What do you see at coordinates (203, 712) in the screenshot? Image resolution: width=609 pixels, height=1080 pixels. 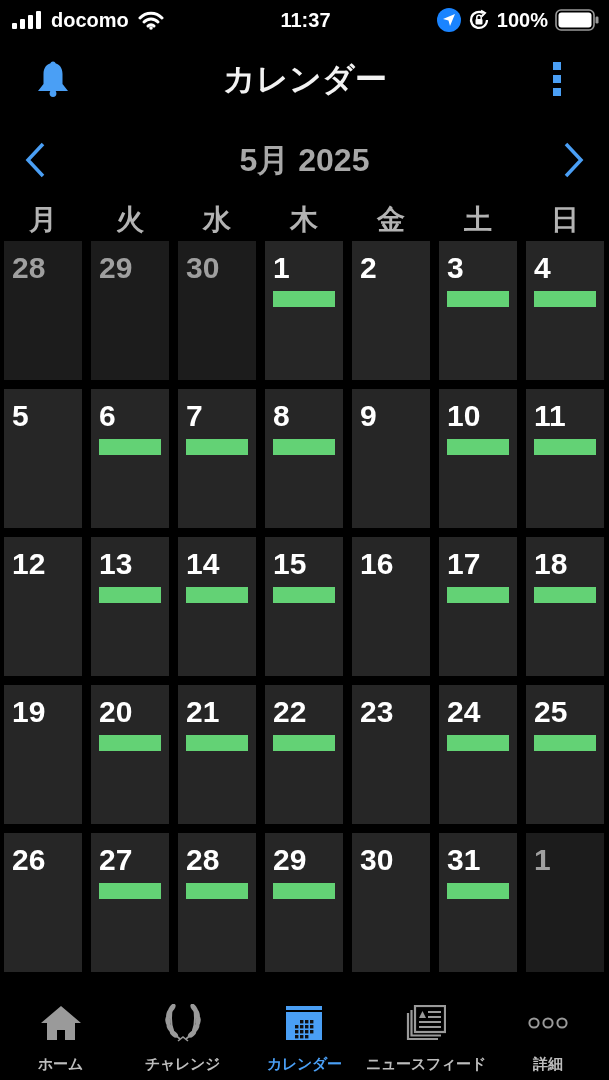 I see `date-number: 21` at bounding box center [203, 712].